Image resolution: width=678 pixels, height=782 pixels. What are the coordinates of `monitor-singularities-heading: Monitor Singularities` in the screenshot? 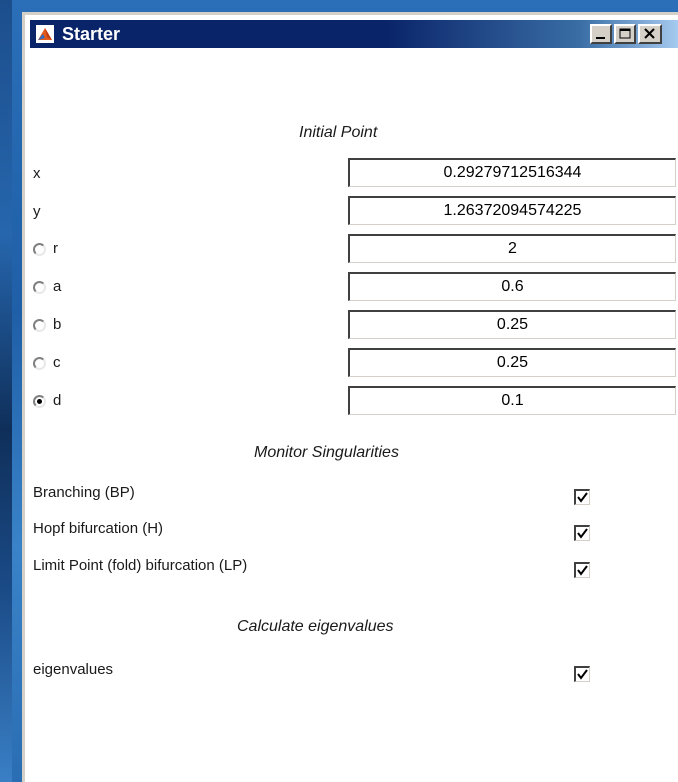 It's located at (326, 452).